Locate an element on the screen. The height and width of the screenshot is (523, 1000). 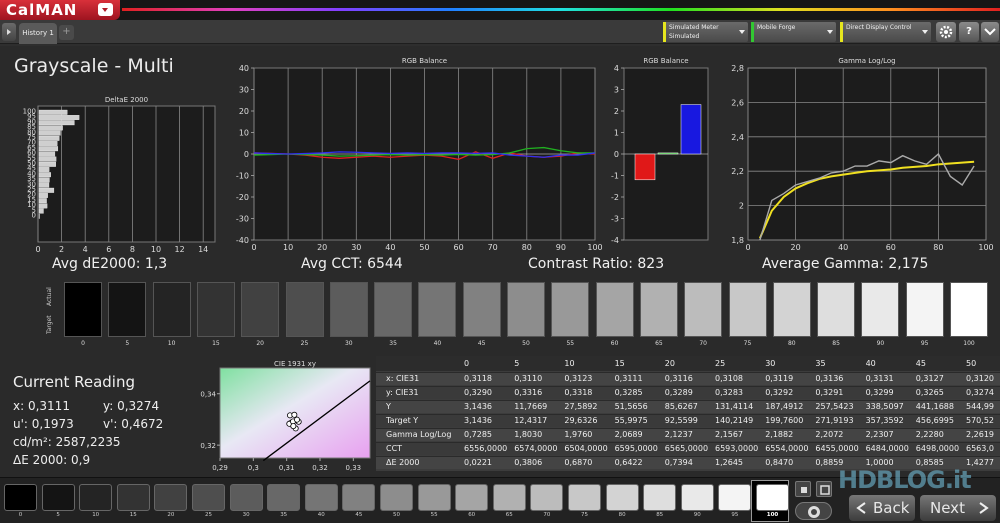
swatch-label: 20 is located at coordinates (260, 343).